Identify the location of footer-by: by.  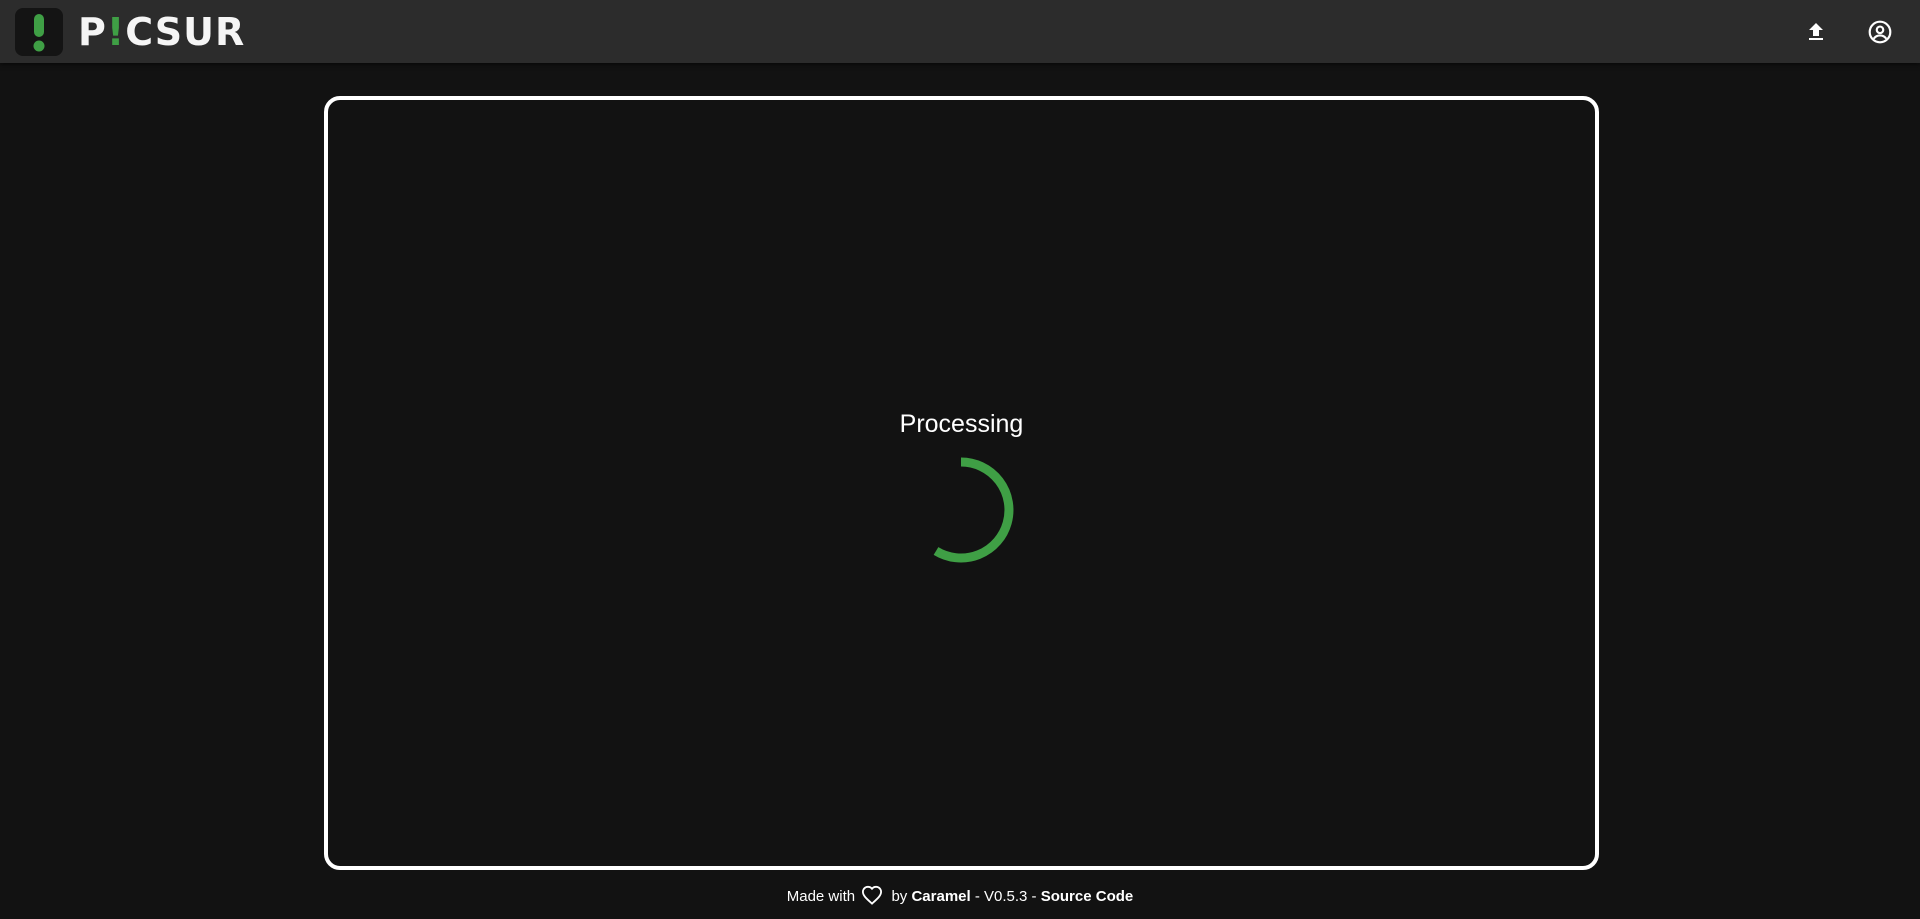
(899, 896).